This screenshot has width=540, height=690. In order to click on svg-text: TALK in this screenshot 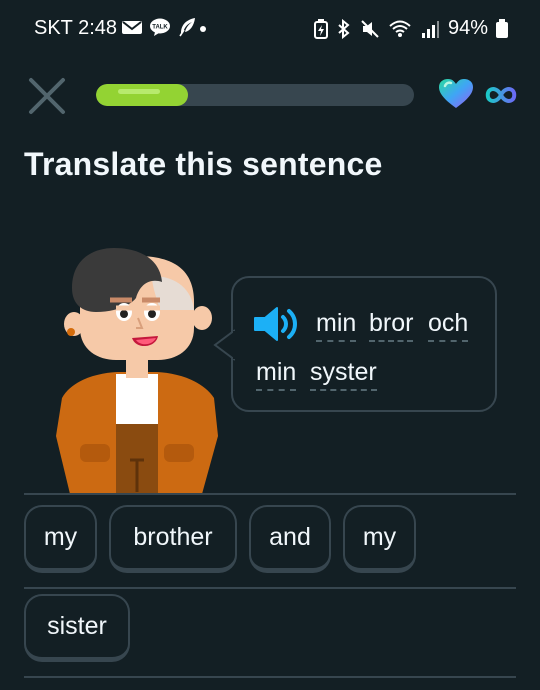, I will do `click(160, 28)`.